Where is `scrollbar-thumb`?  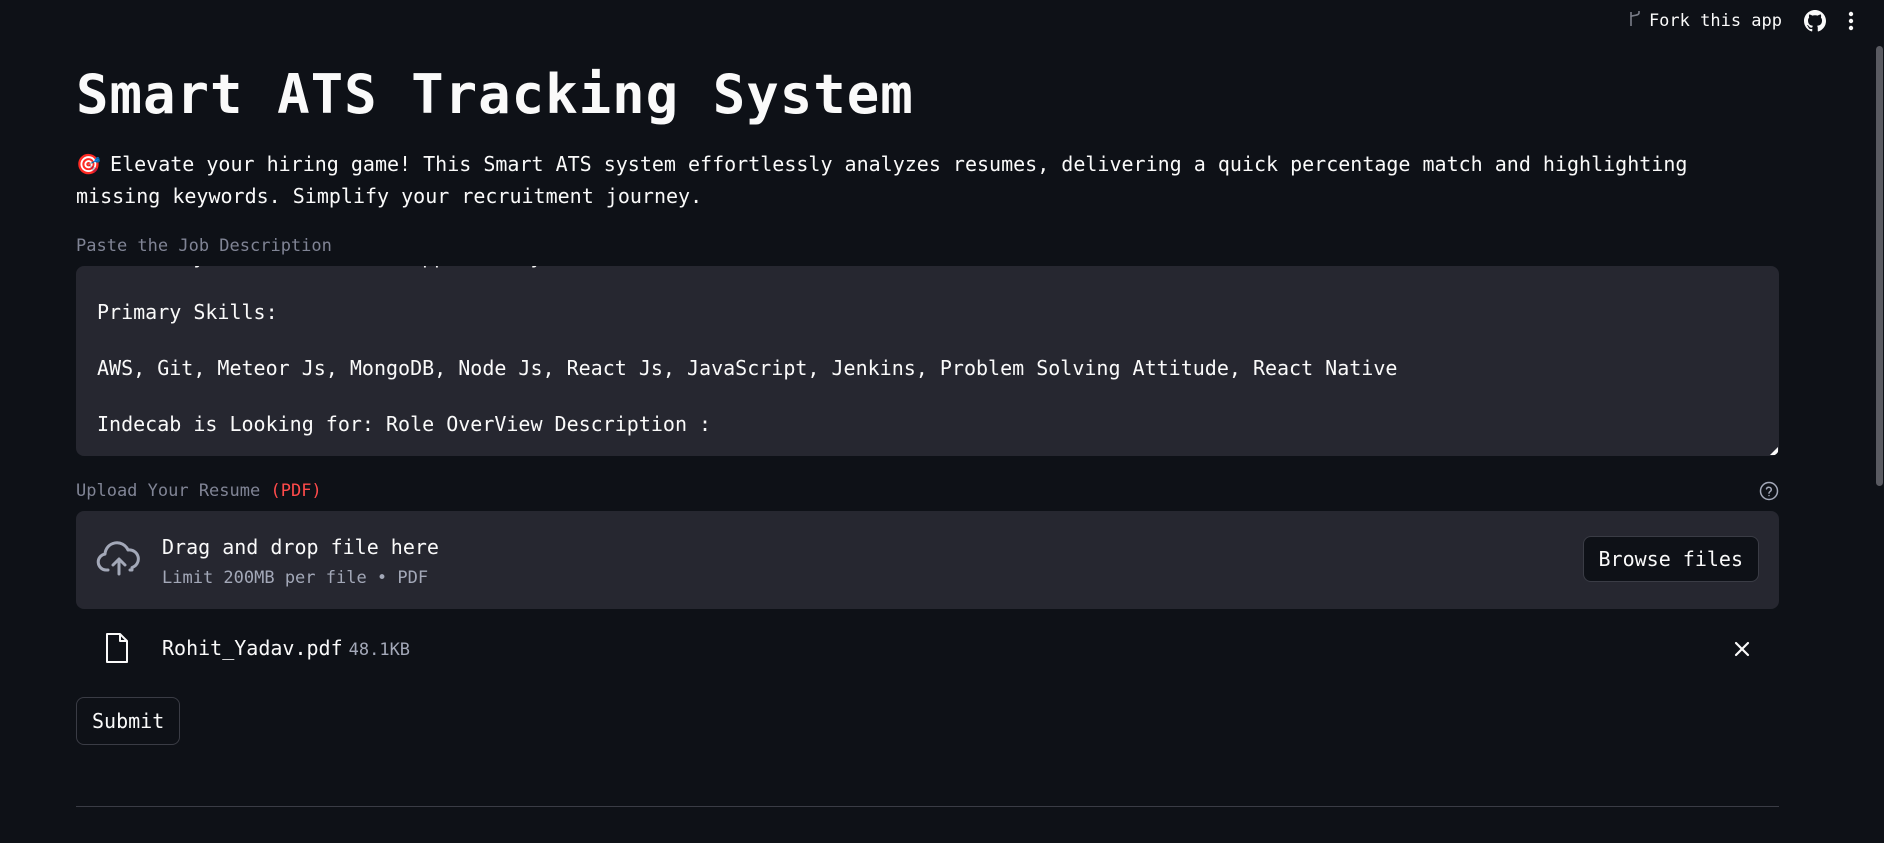
scrollbar-thumb is located at coordinates (1879, 266).